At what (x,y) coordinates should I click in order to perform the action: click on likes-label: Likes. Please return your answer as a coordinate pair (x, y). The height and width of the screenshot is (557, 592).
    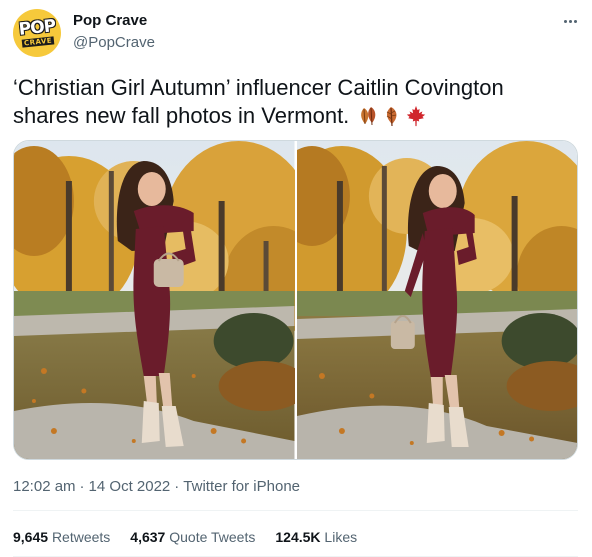
    Looking at the image, I should click on (341, 537).